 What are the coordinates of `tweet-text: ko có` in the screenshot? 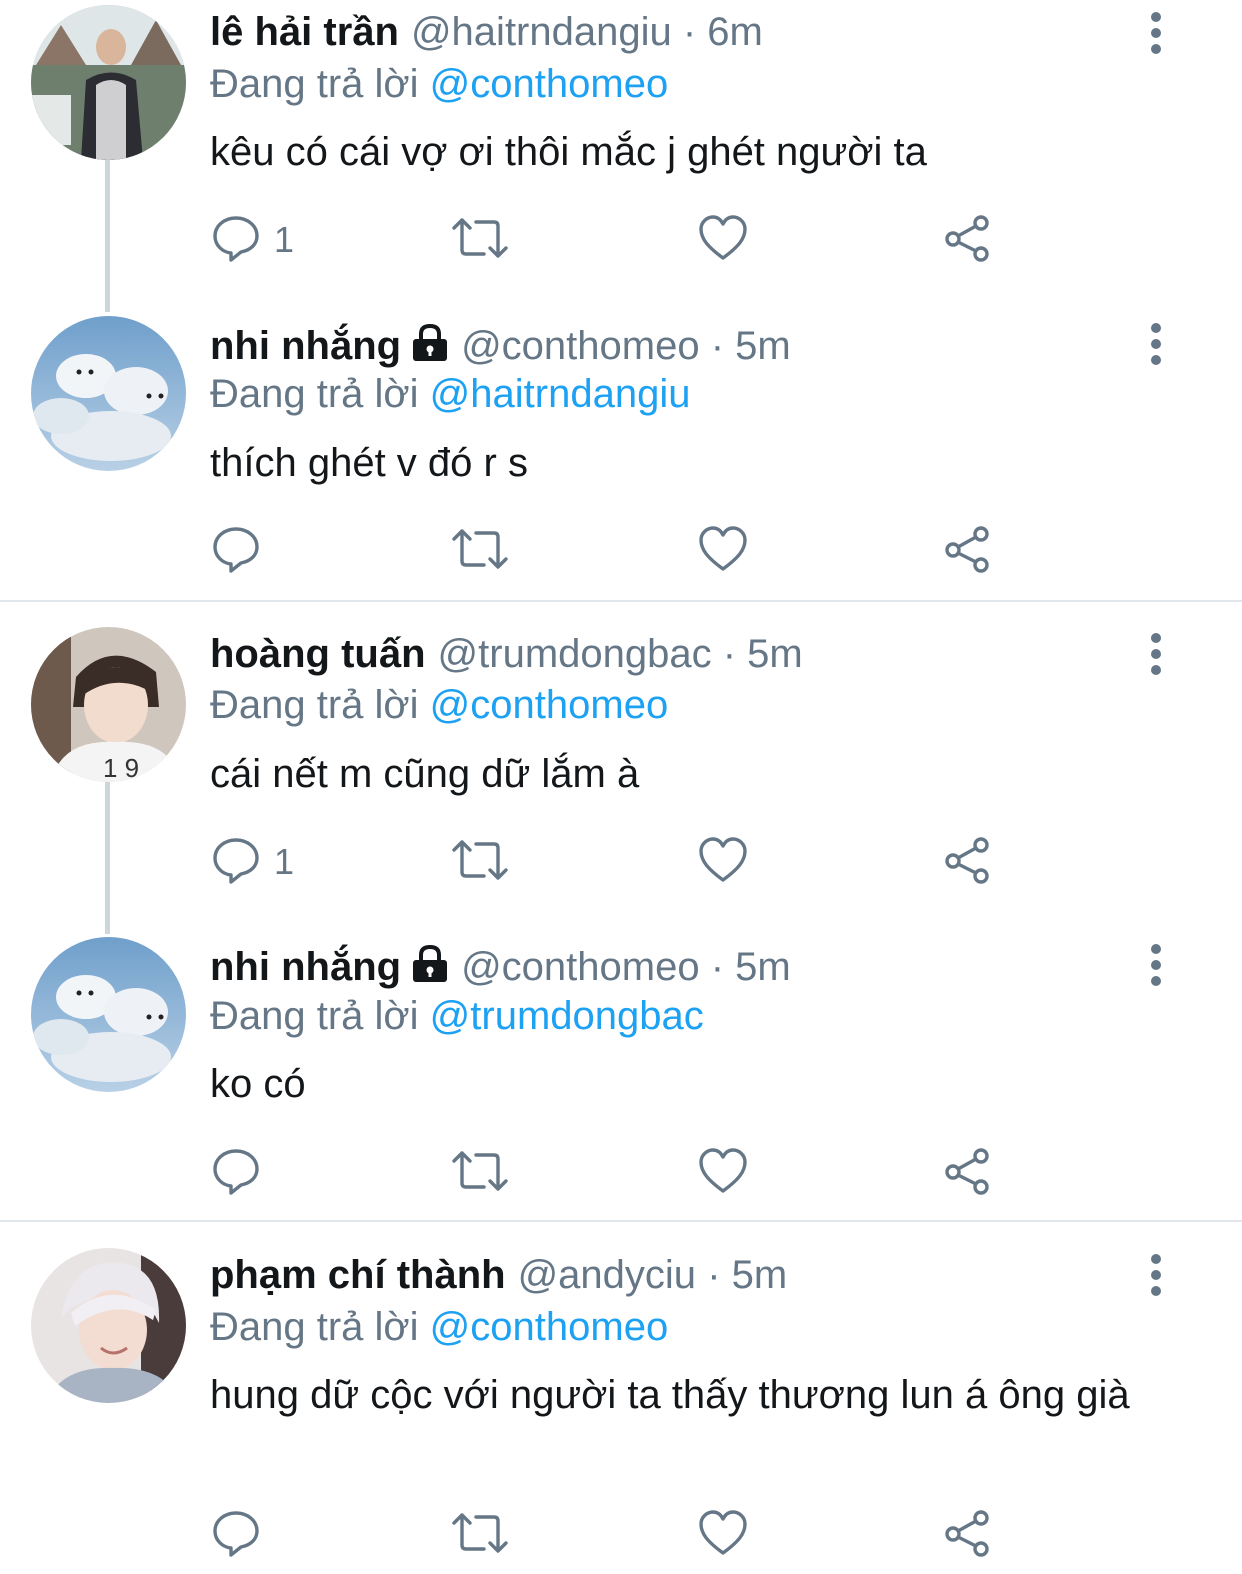 It's located at (258, 1084).